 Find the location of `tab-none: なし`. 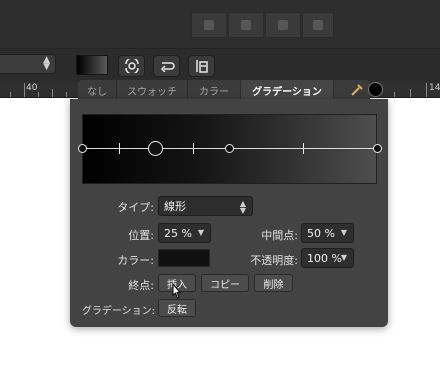

tab-none: なし is located at coordinates (97, 90).